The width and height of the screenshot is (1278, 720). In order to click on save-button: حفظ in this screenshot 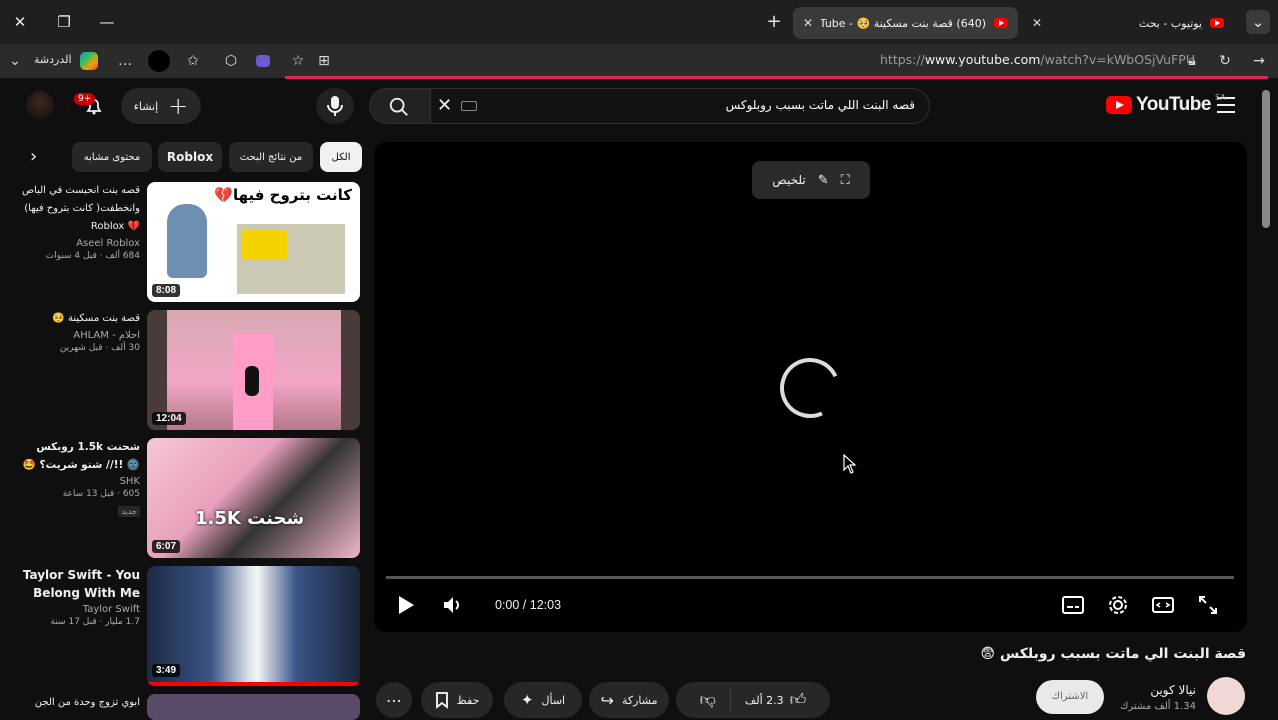, I will do `click(457, 700)`.